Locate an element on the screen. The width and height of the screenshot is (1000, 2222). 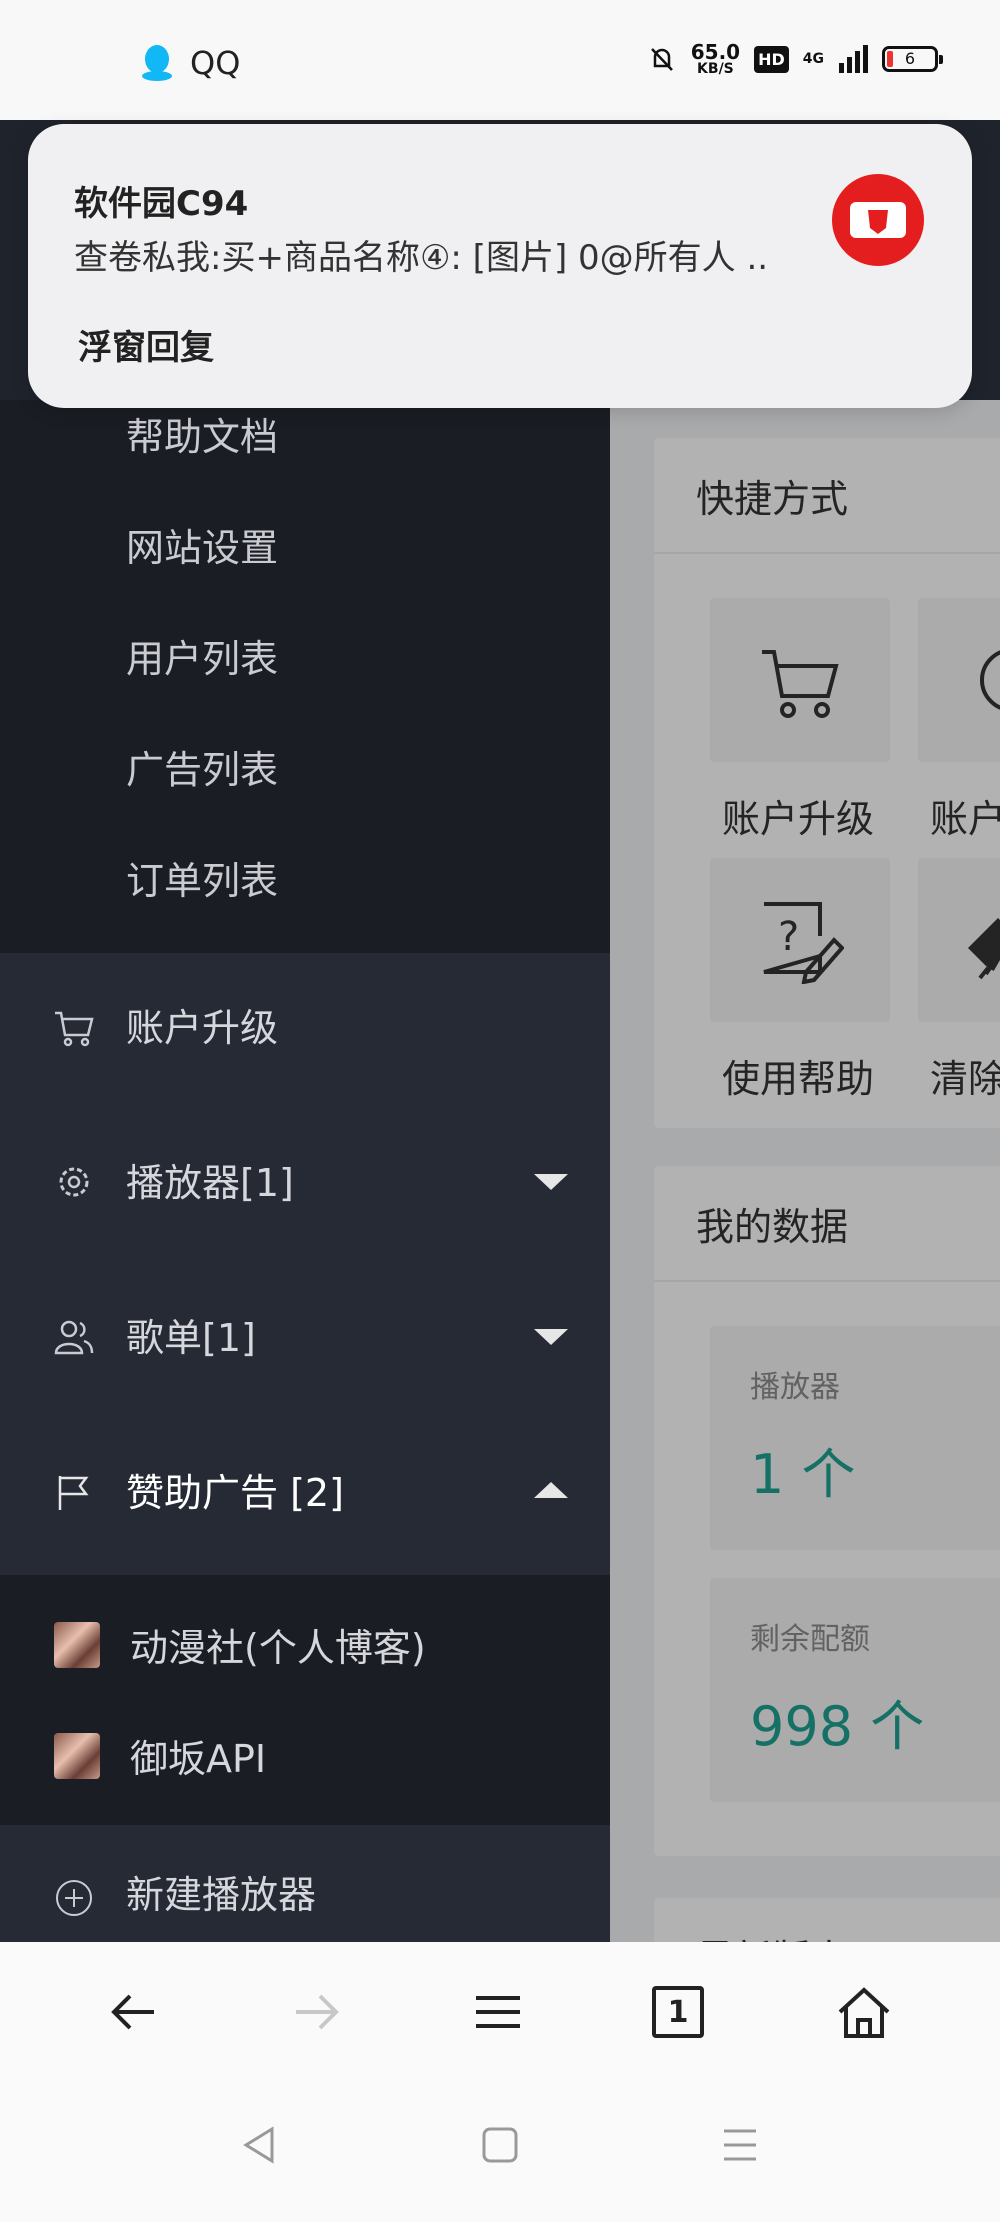
status-indicators: 65.0 KB/S HD 4G 6 is located at coordinates (795, 58).